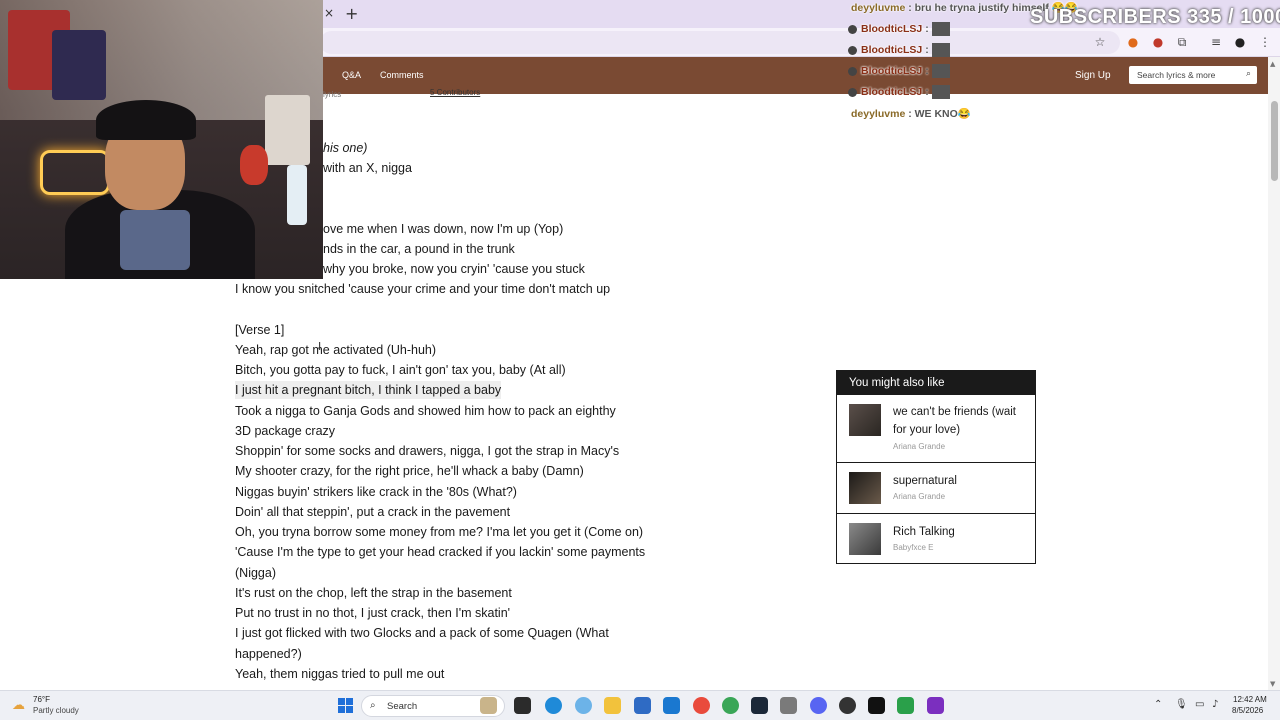  Describe the element at coordinates (913, 547) in the screenshot. I see `yml-item-artist: Babyfxce E` at that location.